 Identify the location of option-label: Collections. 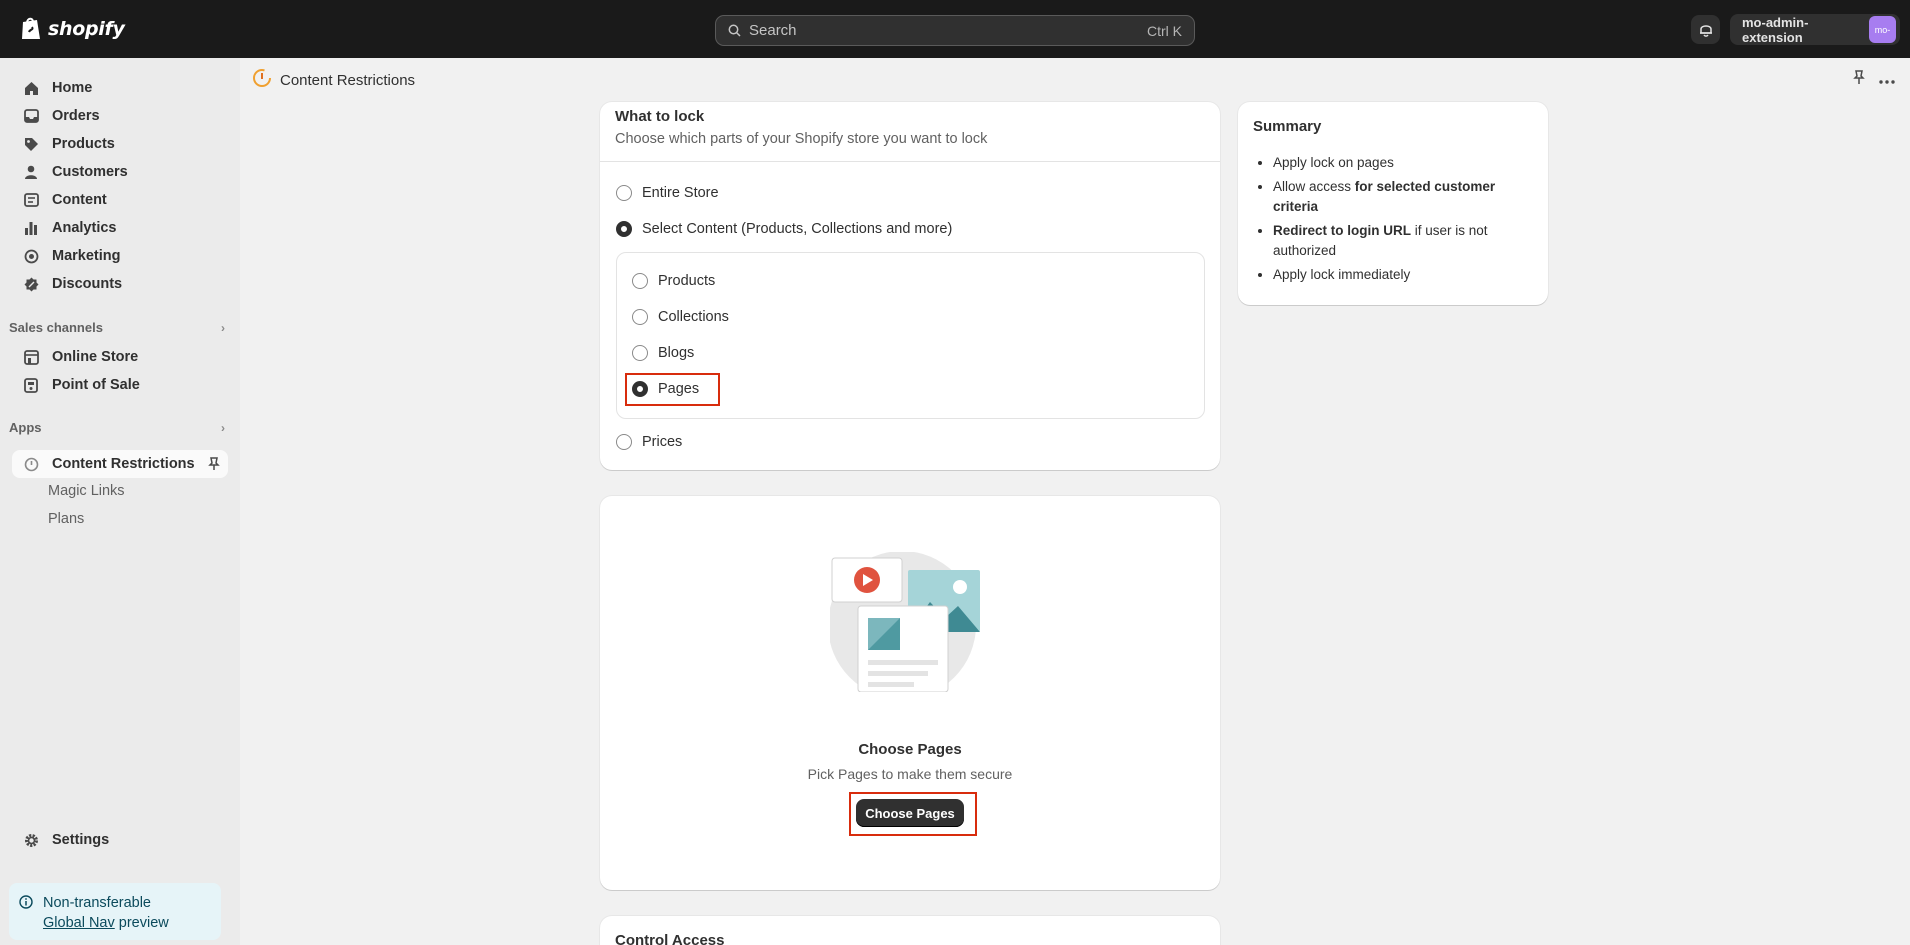
(693, 317).